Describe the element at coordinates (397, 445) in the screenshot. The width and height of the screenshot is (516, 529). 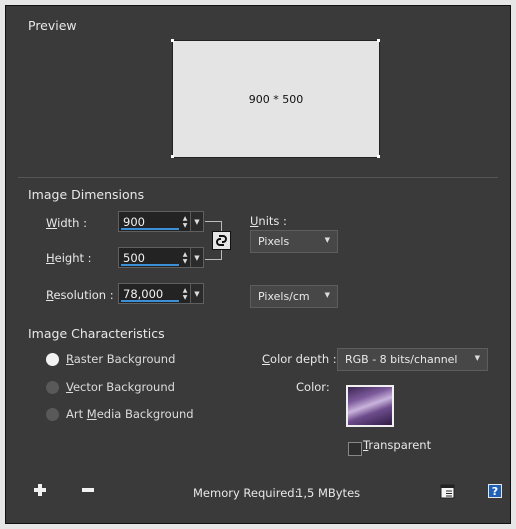
I see `transparent-label: Transparent` at that location.